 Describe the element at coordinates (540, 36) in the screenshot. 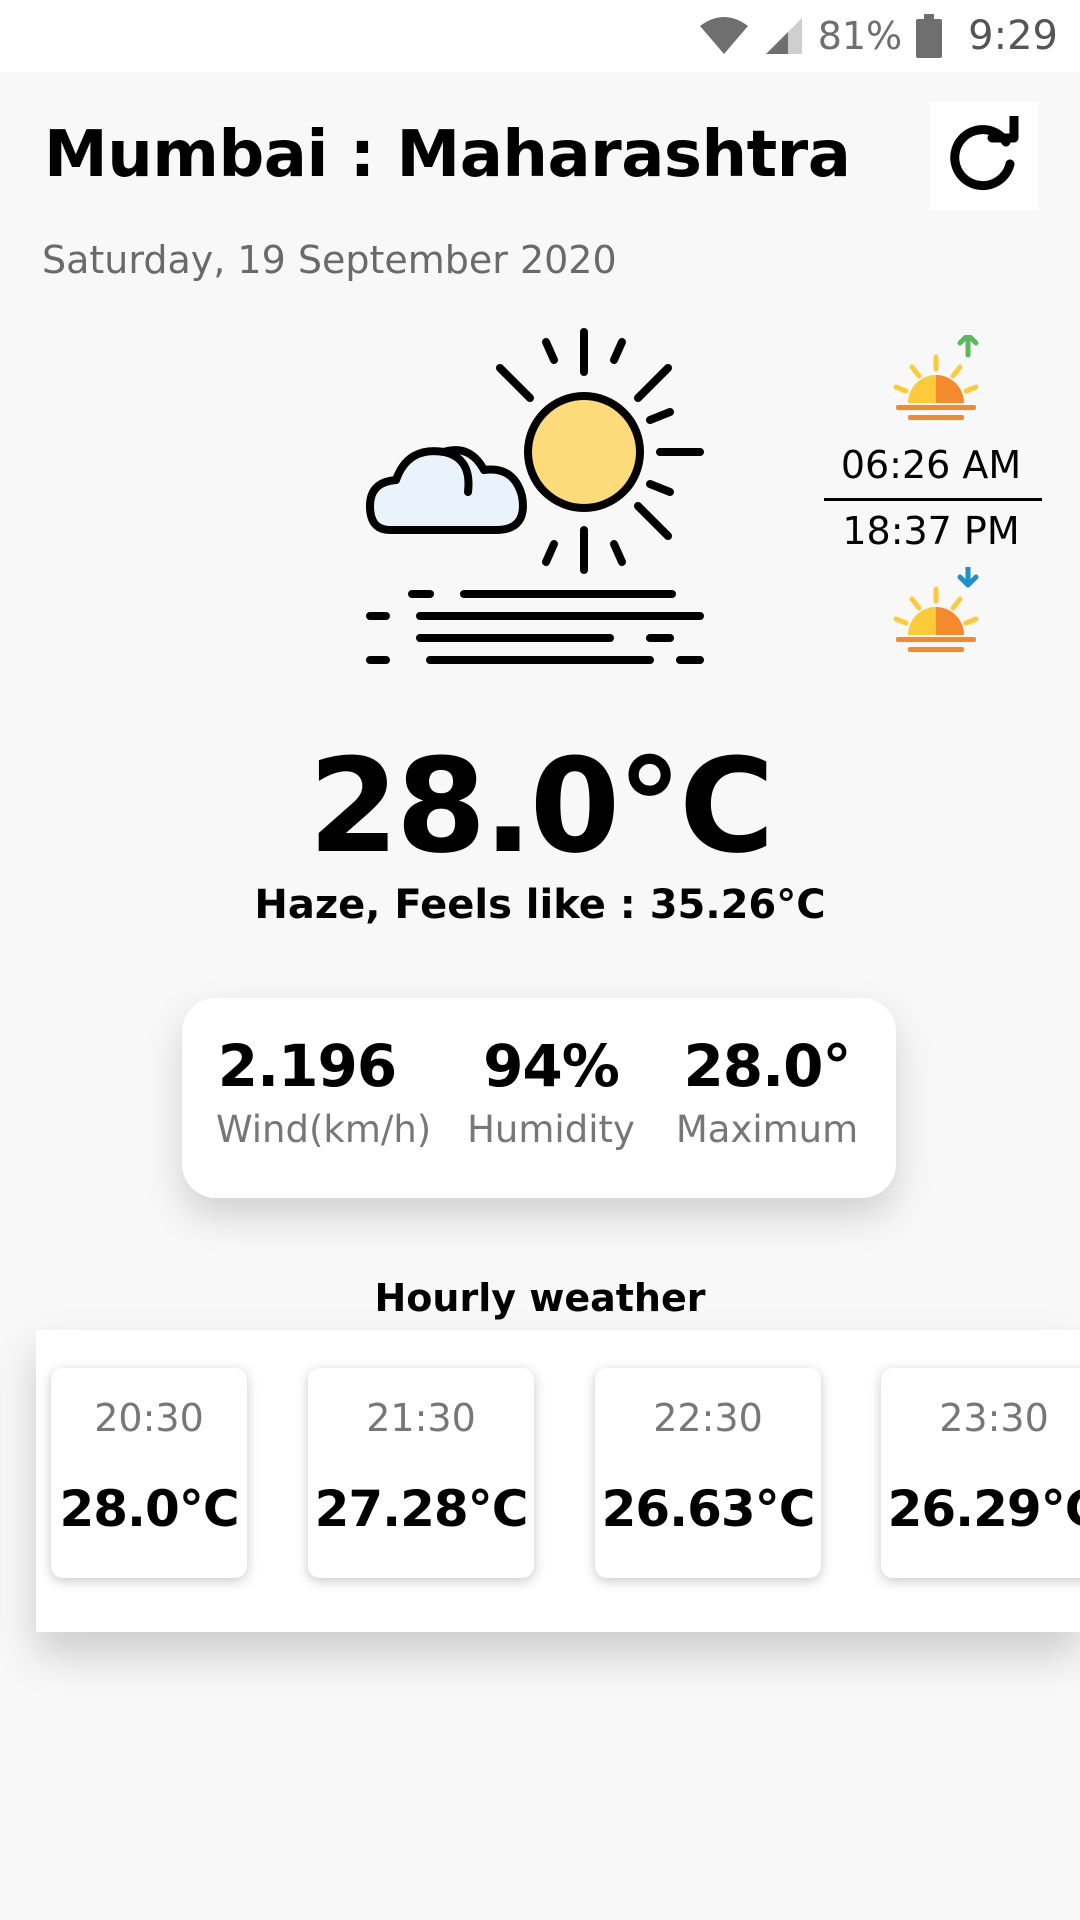

I see `status-bar: 81% 9:29` at that location.